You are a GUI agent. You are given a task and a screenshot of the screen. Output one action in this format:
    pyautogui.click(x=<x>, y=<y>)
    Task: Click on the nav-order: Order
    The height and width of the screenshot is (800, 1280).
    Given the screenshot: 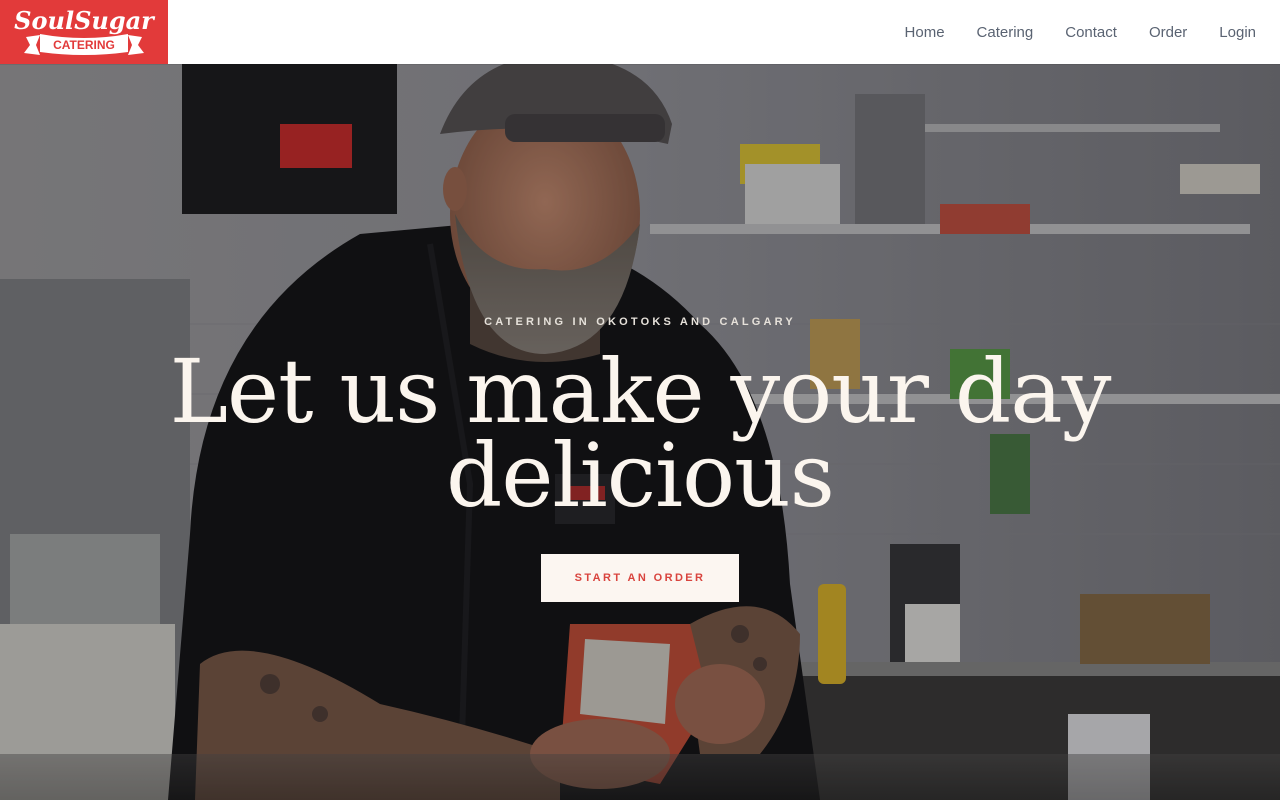 What is the action you would take?
    pyautogui.click(x=1168, y=32)
    